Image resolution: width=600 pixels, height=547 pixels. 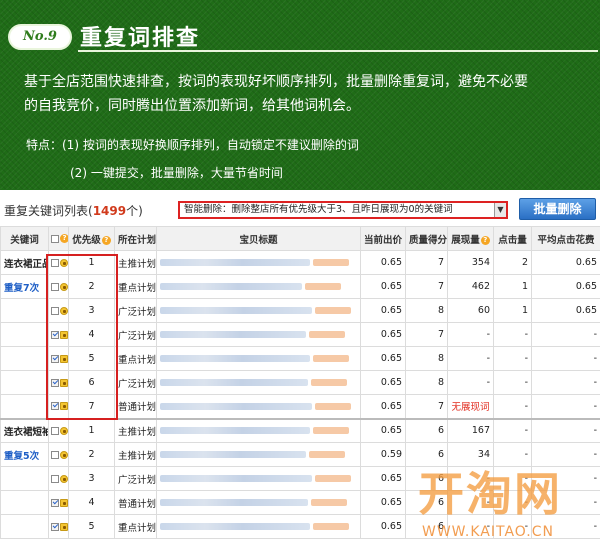 I want to click on smart-delete-select: 智能删除：删除整店所有优先级大于3、且昨日展现为0的关键词, so click(x=343, y=210).